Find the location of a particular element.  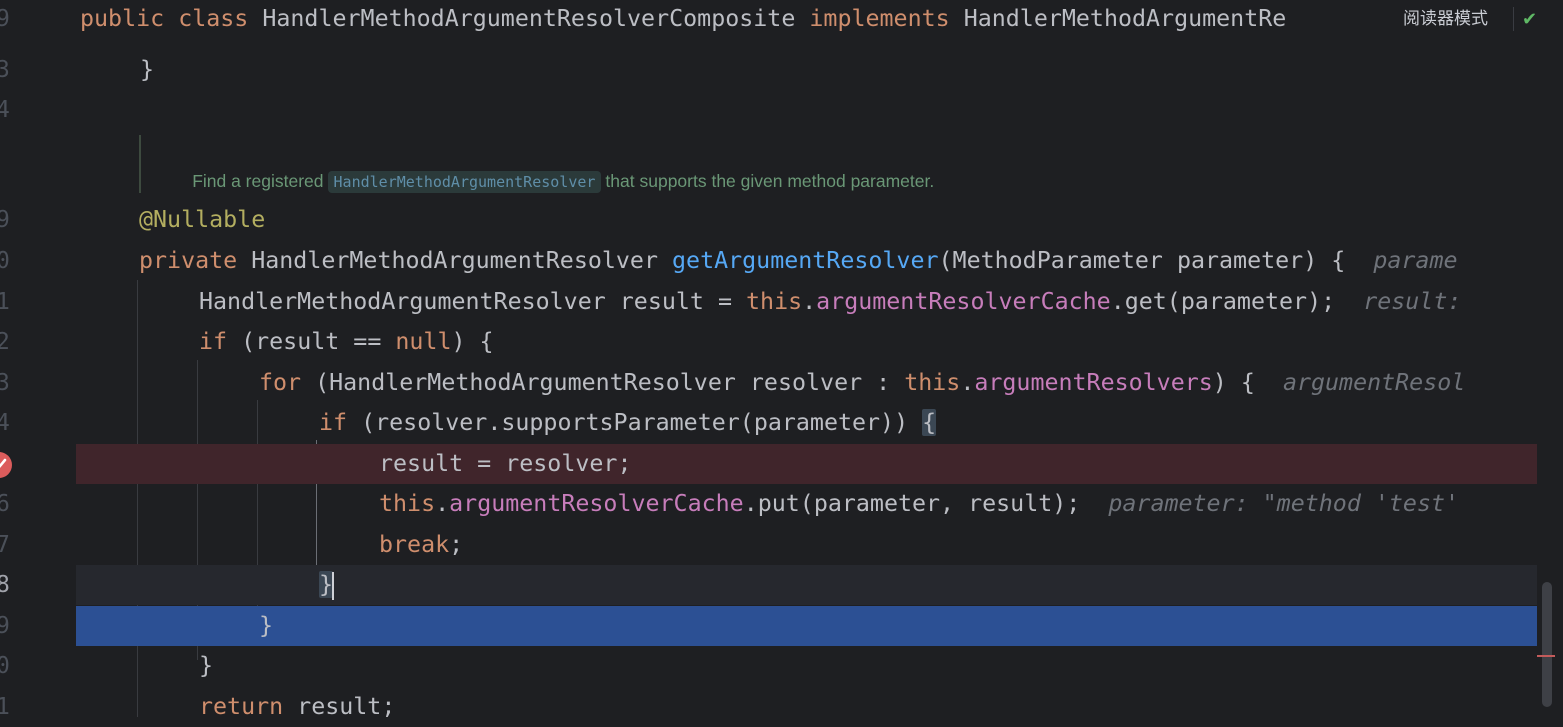

matched-brace: } is located at coordinates (326, 584).